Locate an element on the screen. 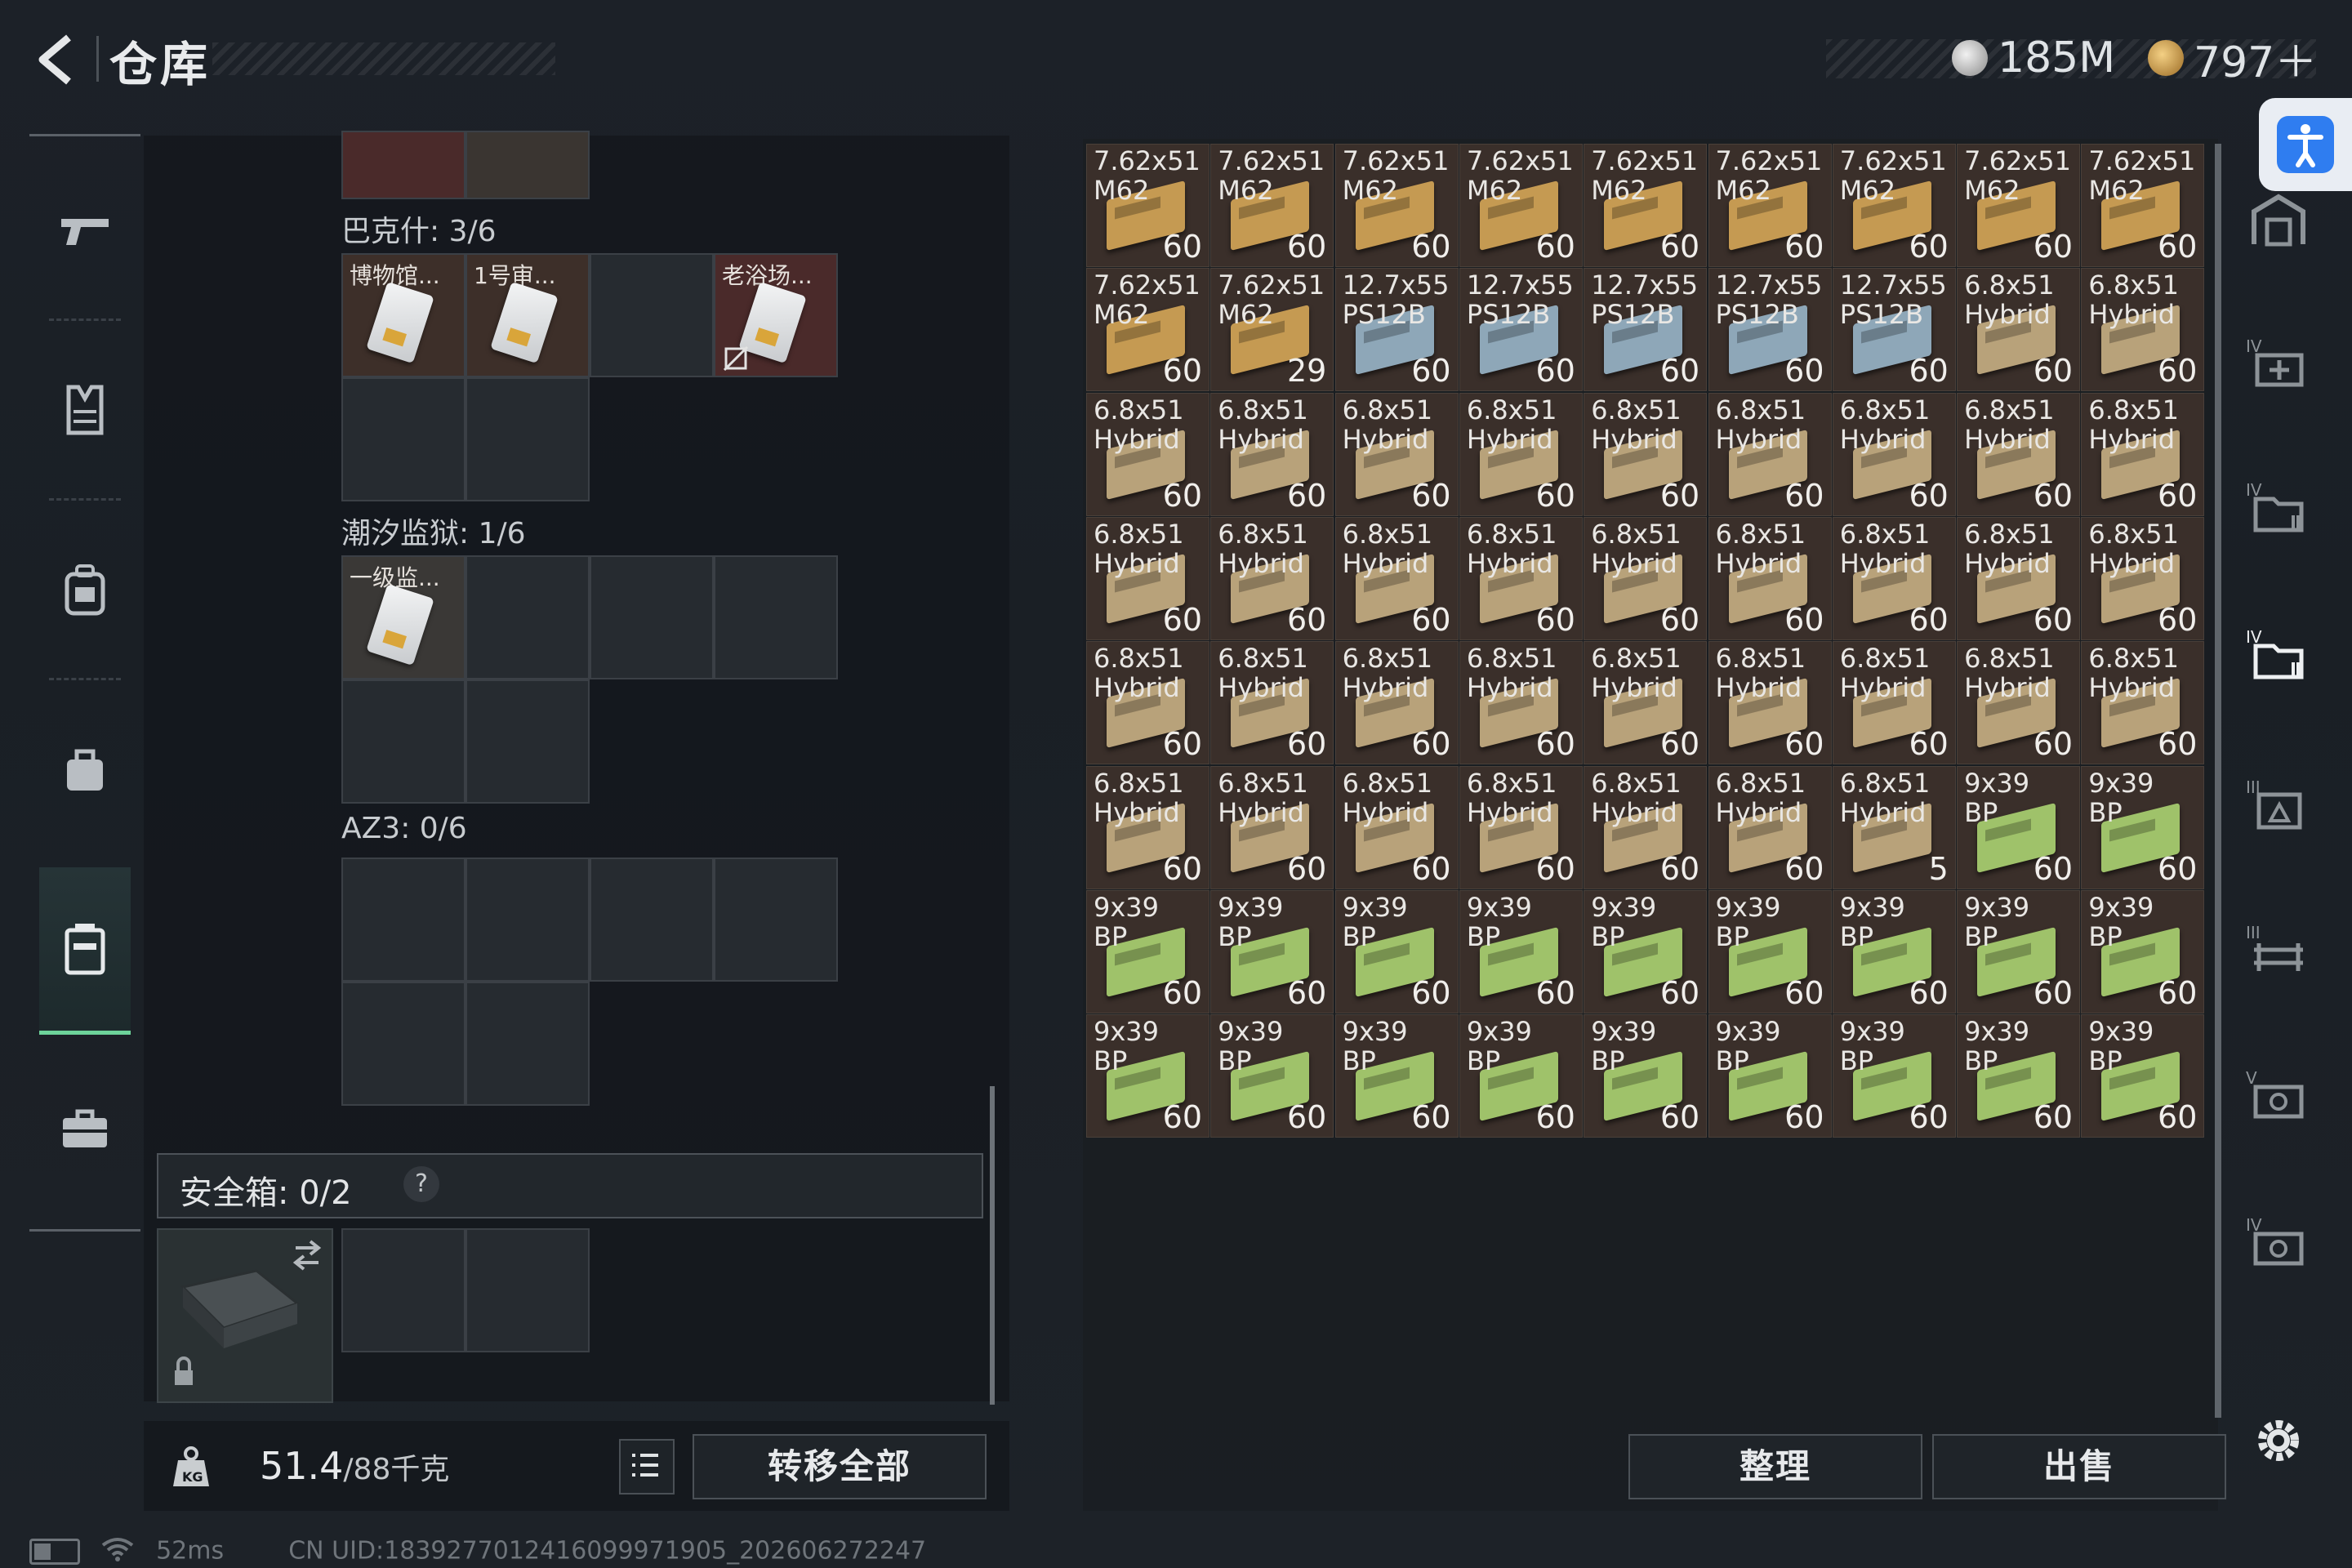 The height and width of the screenshot is (1568, 2352). sort-button: 整理 is located at coordinates (1775, 1466).